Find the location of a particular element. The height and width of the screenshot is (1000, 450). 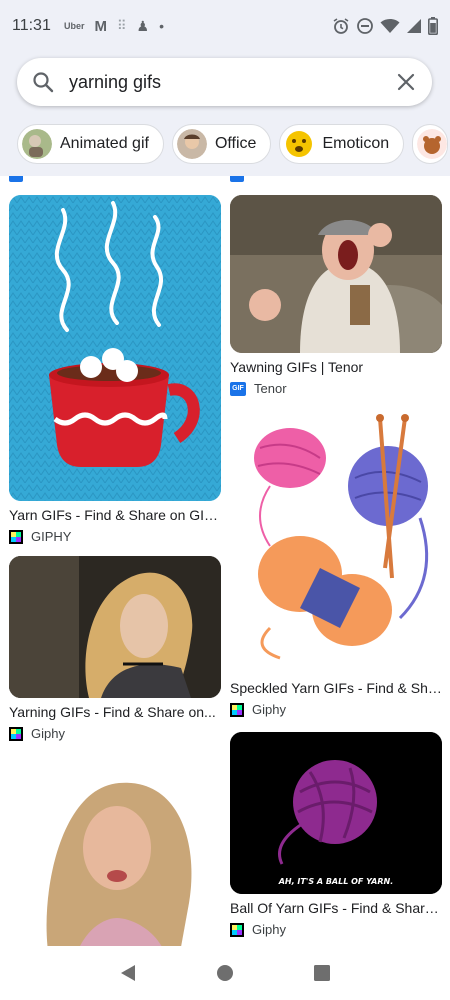

ball-of-yarn-image is located at coordinates (336, 813).